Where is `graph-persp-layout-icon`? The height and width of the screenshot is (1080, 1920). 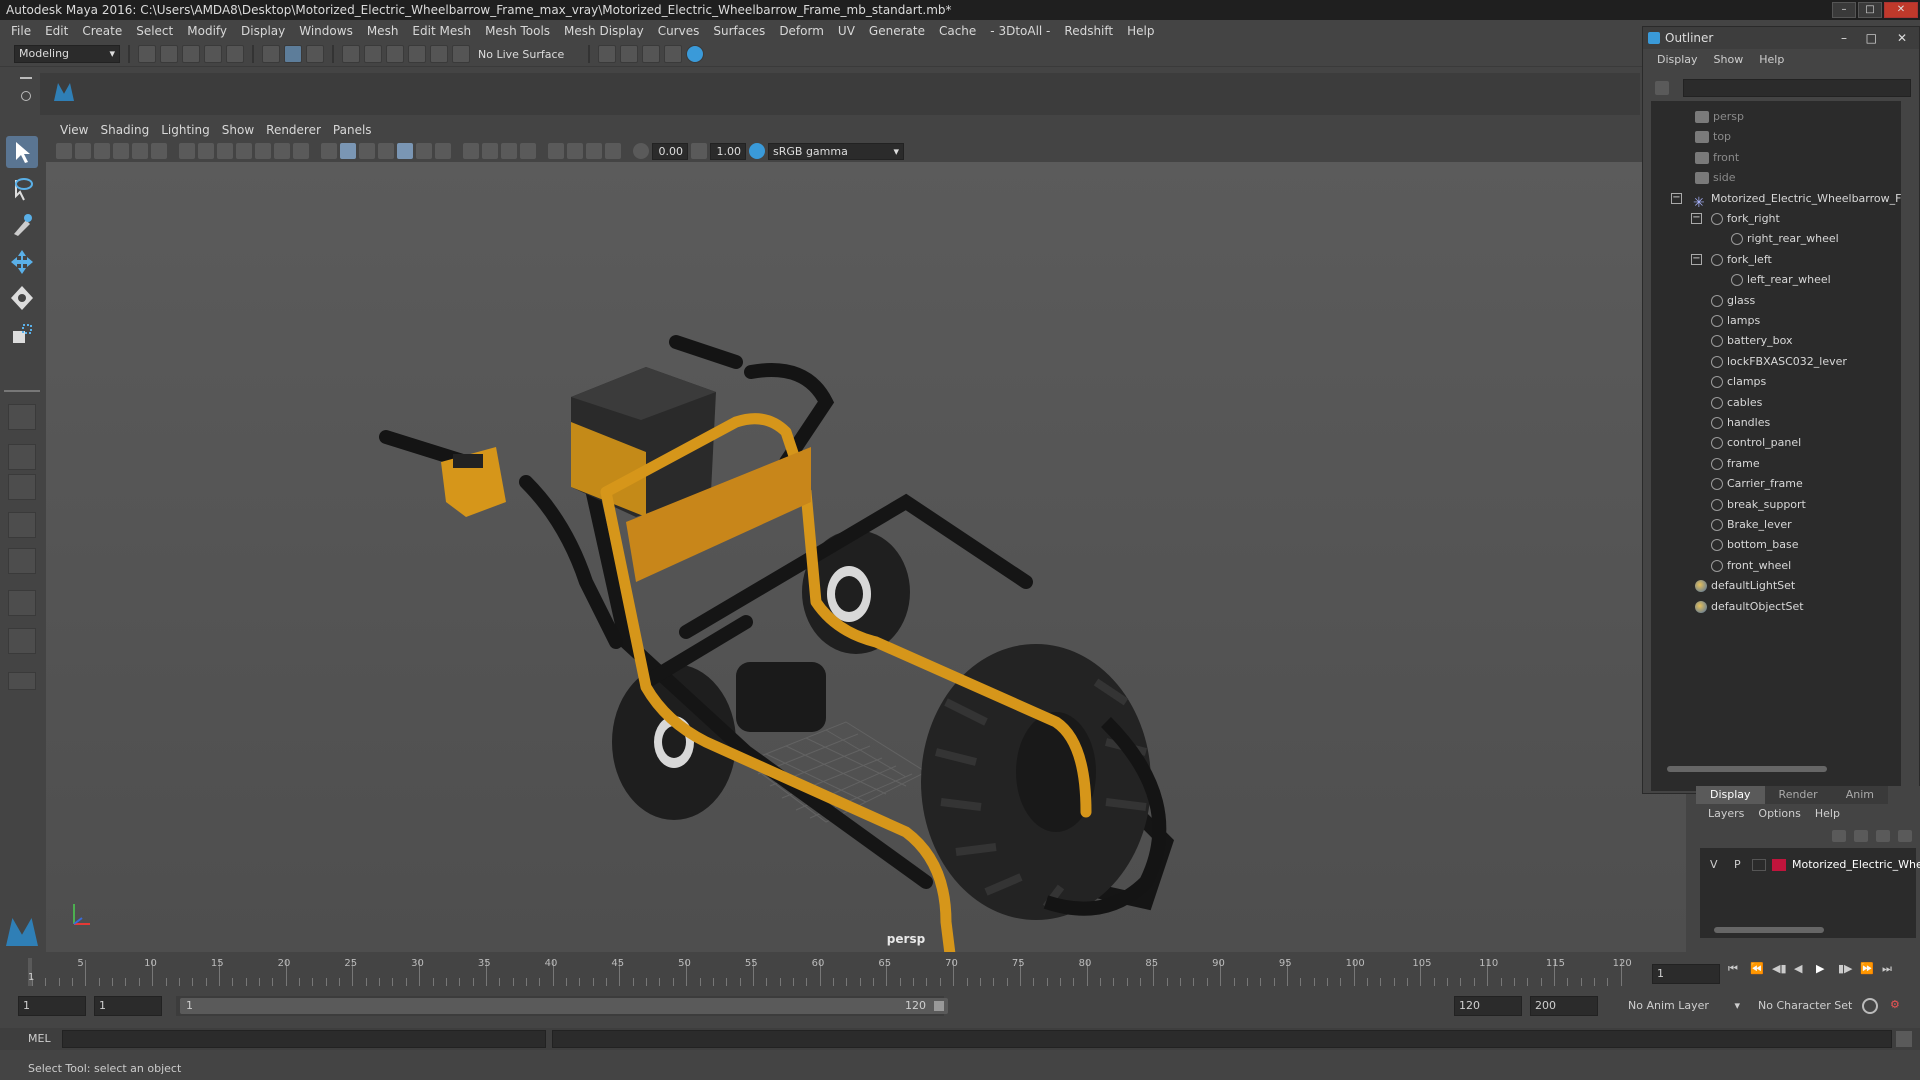
graph-persp-layout-icon is located at coordinates (22, 603).